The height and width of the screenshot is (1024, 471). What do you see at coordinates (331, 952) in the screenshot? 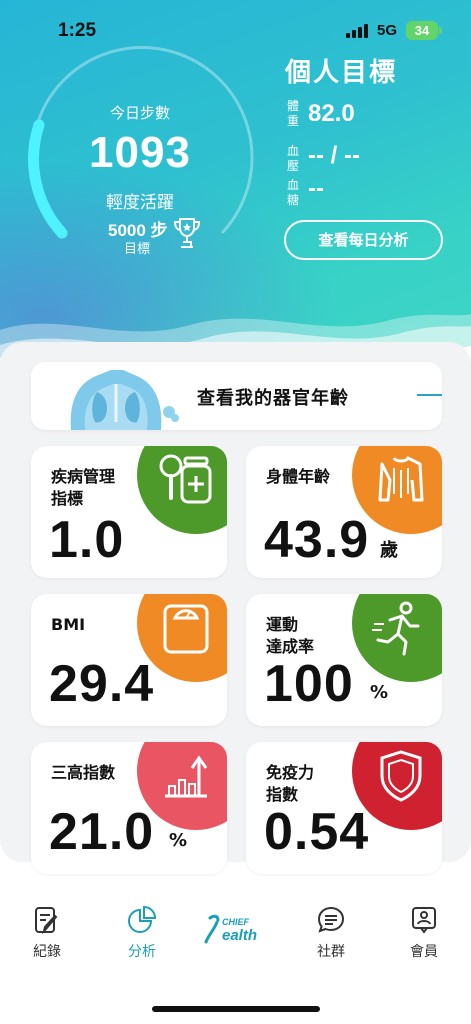
I see `tab-label: 社群` at bounding box center [331, 952].